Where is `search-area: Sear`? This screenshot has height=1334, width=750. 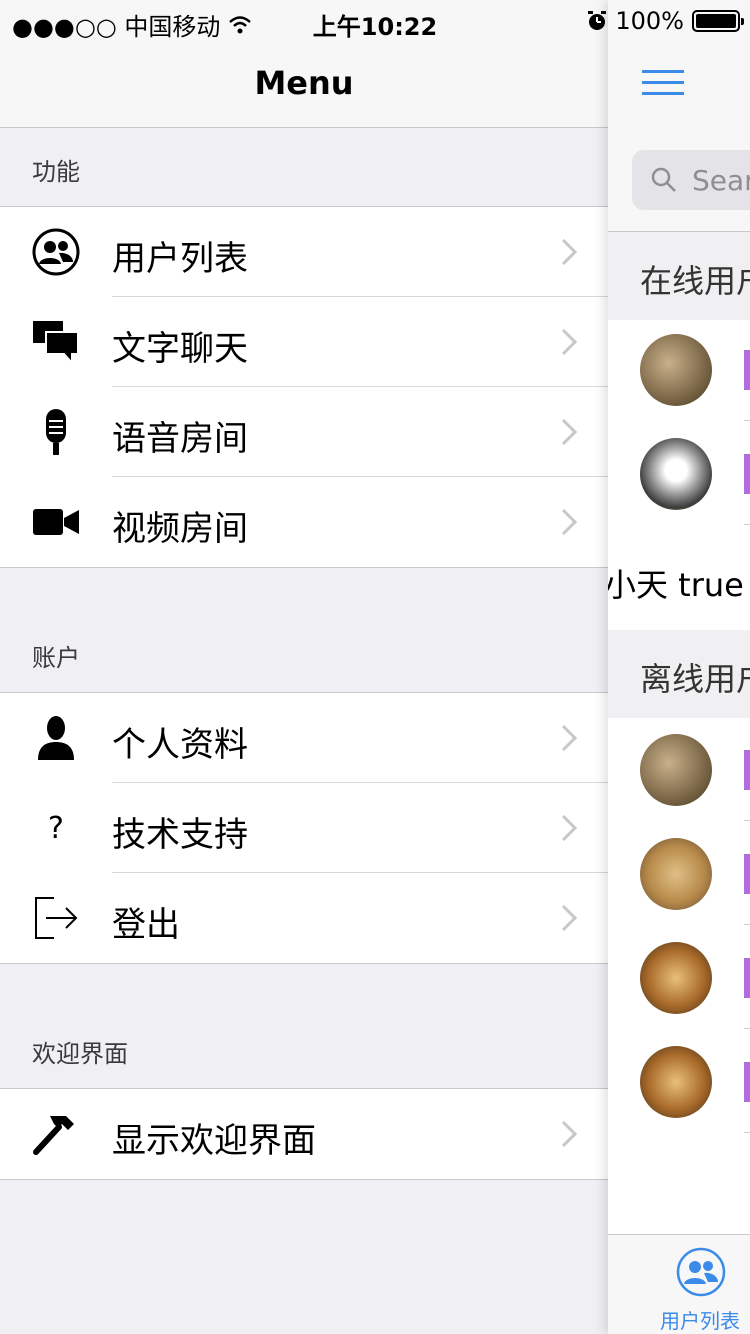
search-area: Sear is located at coordinates (679, 180).